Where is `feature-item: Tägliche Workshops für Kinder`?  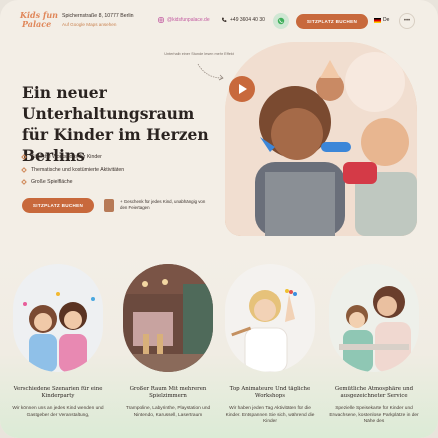 feature-item: Tägliche Workshops für Kinder is located at coordinates (72, 157).